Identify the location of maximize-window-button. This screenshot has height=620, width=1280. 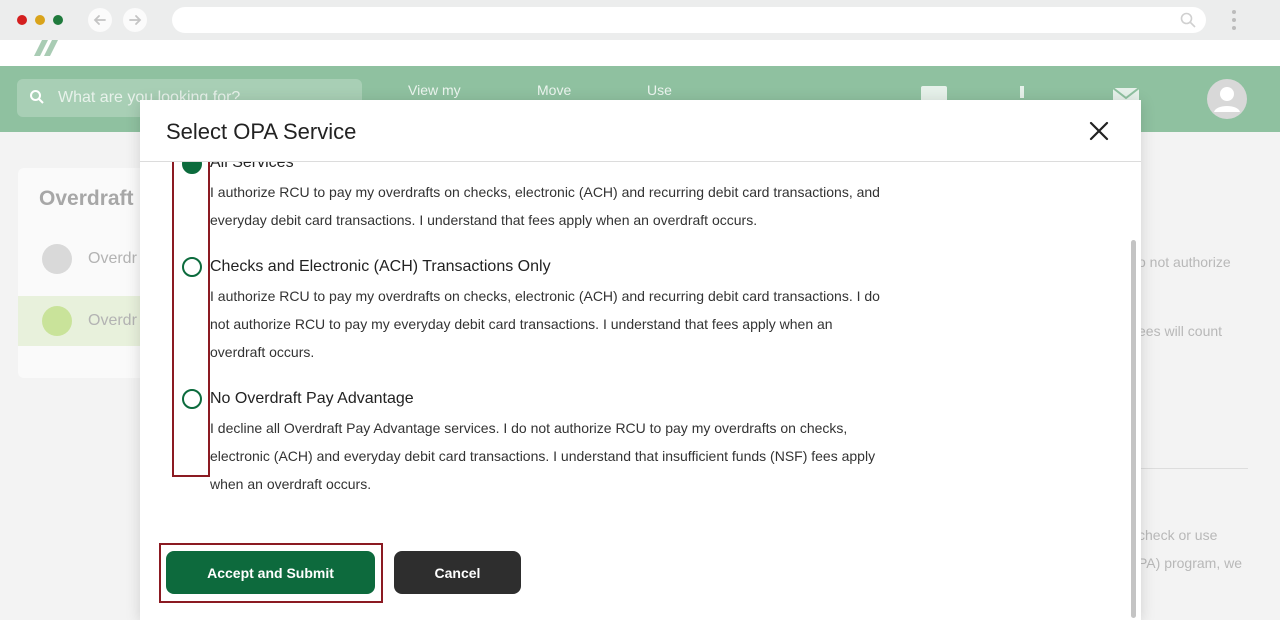
(58, 20).